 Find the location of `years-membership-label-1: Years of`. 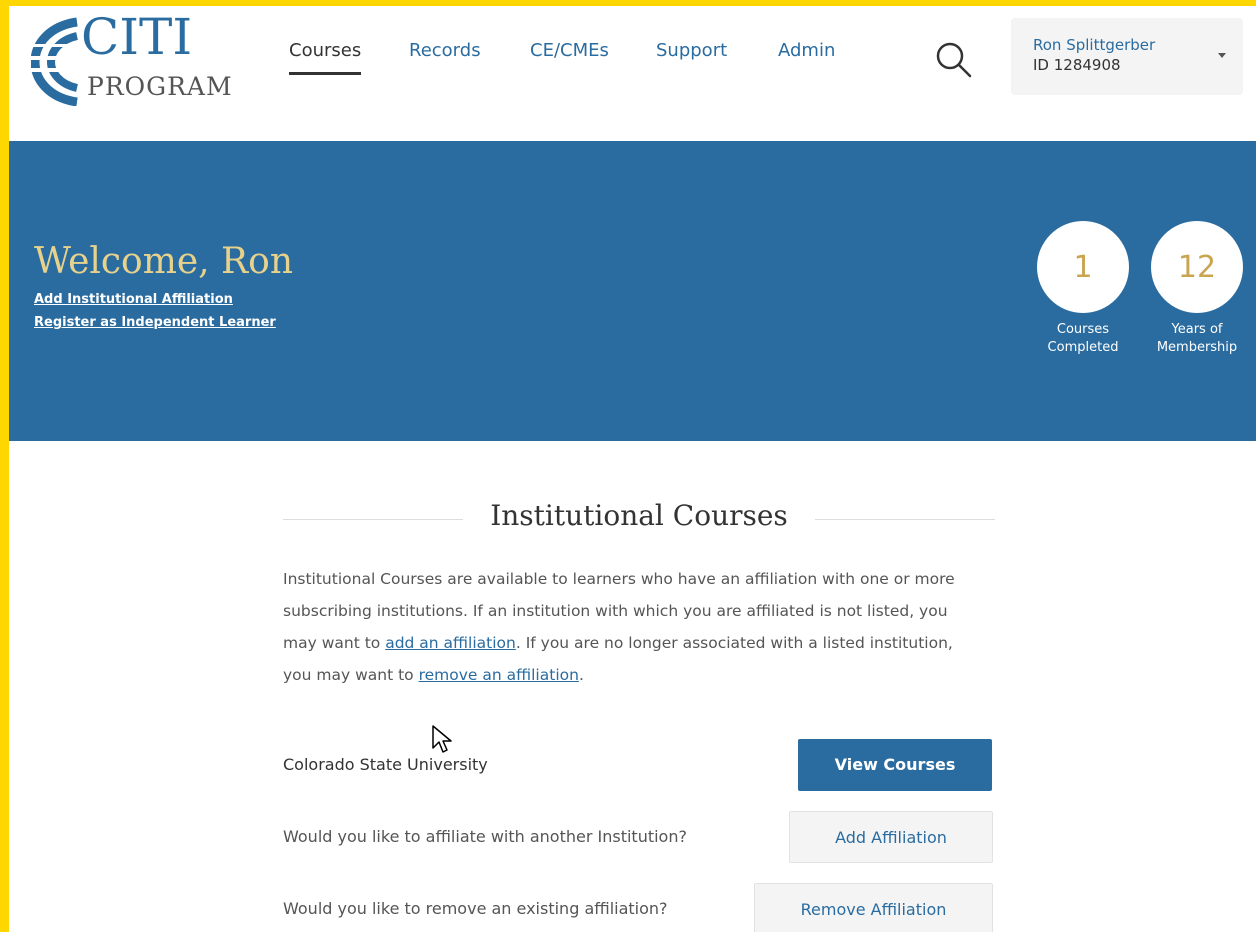

years-membership-label-1: Years of is located at coordinates (1197, 329).